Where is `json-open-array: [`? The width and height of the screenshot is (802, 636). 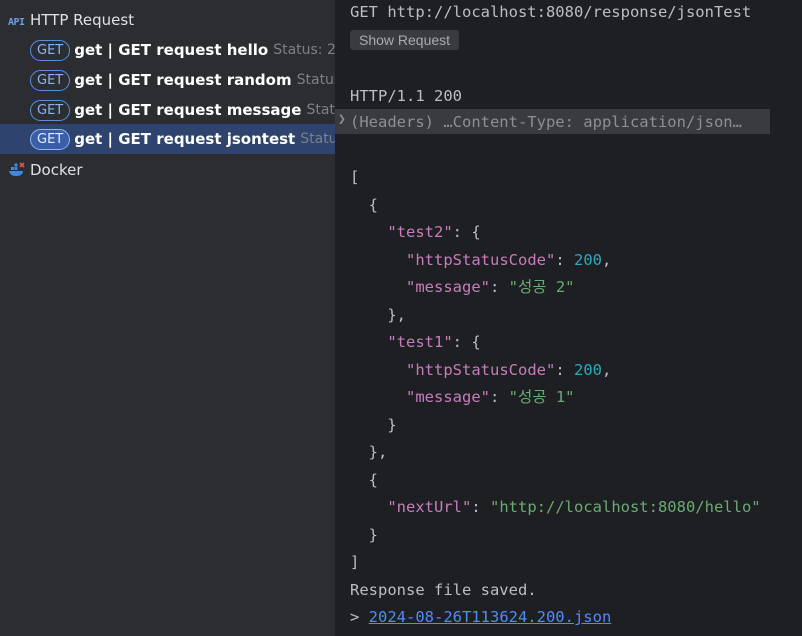
json-open-array: [ is located at coordinates (355, 177).